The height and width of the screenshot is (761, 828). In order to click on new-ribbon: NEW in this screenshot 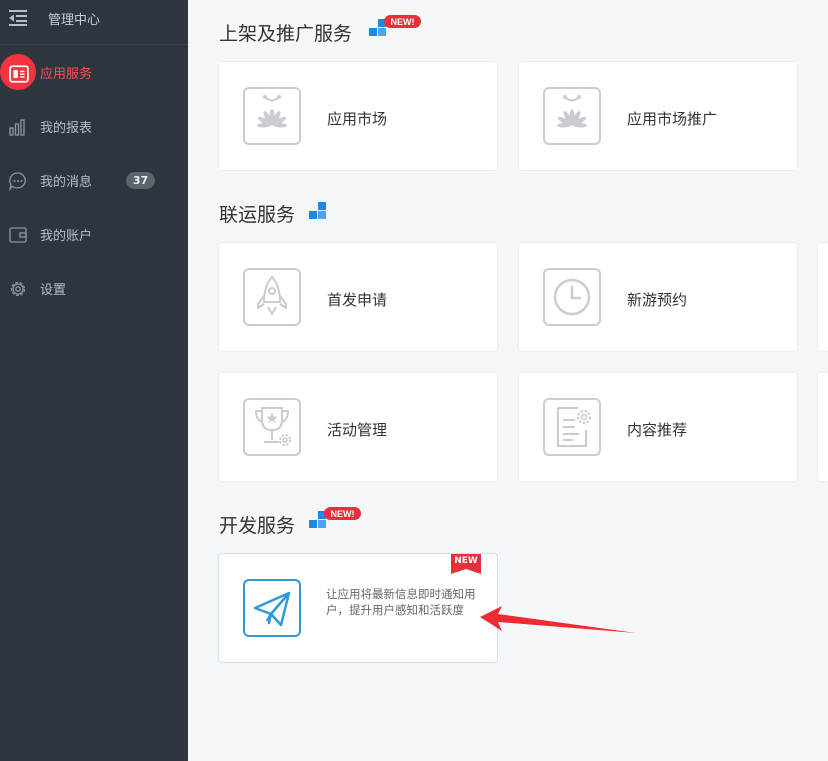, I will do `click(466, 564)`.